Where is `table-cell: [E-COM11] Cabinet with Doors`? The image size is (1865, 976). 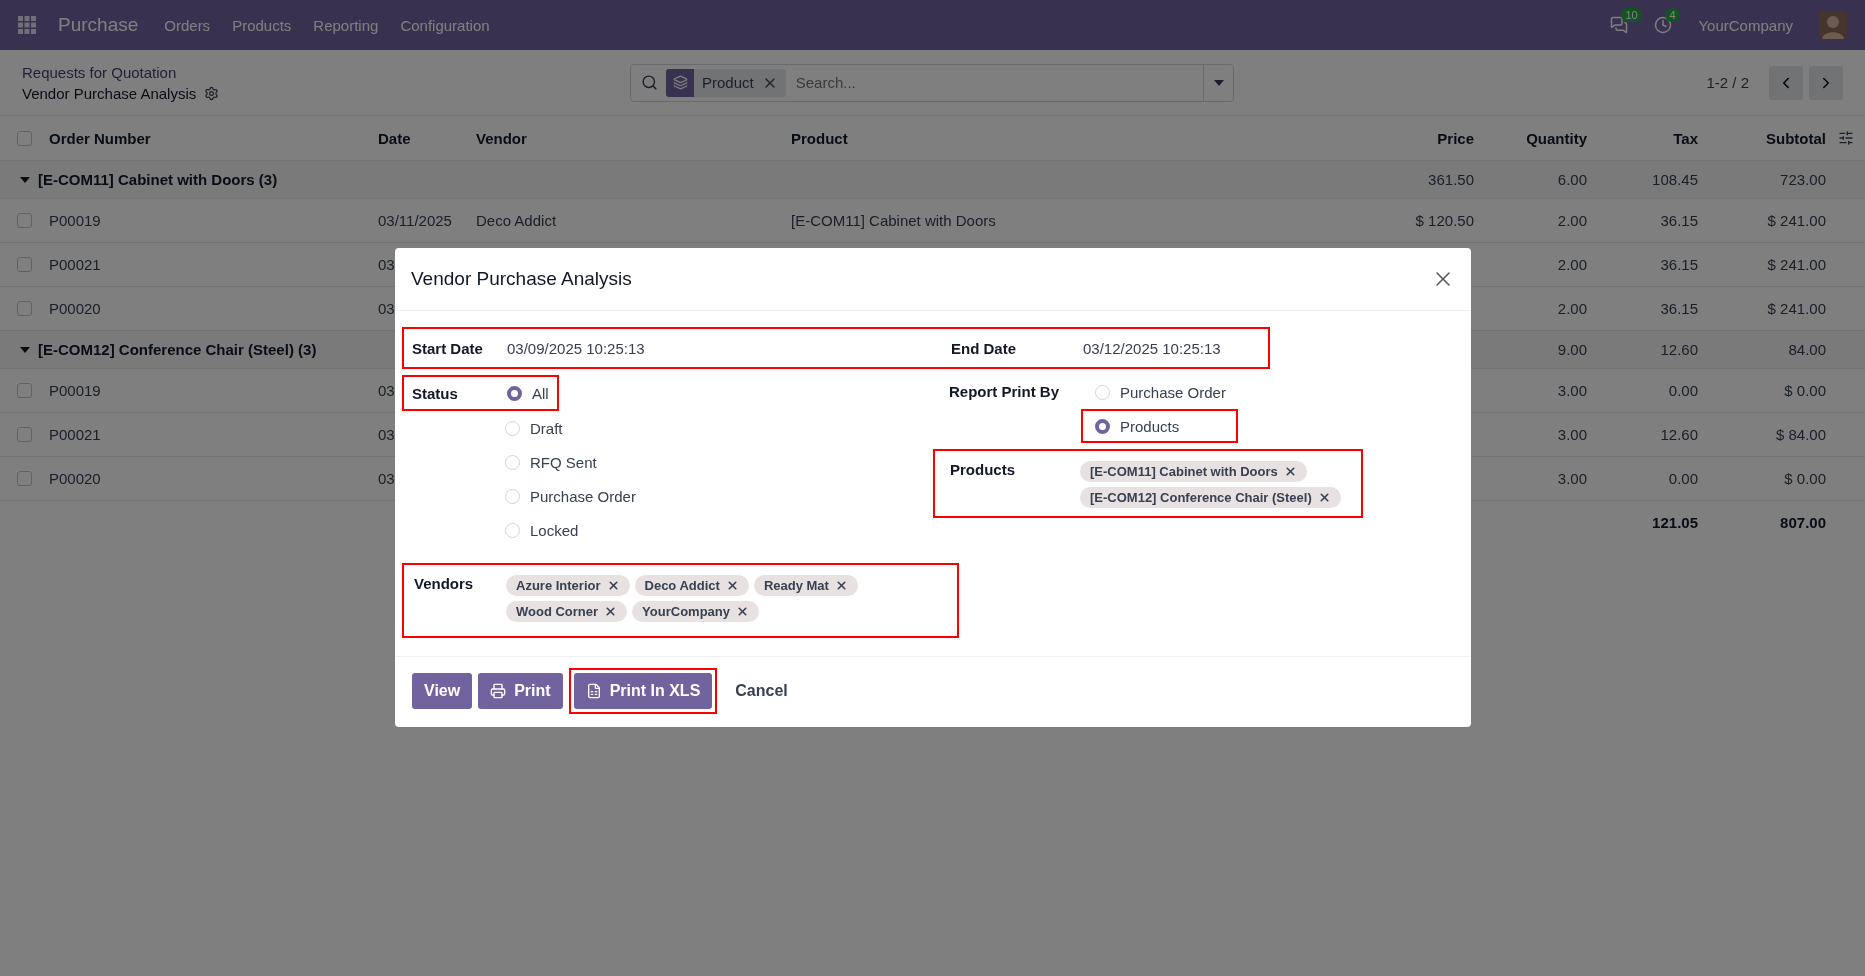 table-cell: [E-COM11] Cabinet with Doors is located at coordinates (893, 220).